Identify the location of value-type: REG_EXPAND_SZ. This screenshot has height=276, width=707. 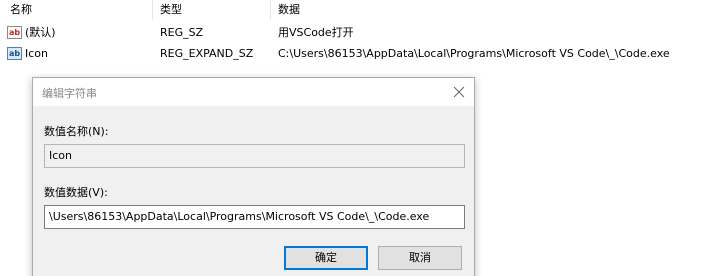
(207, 53).